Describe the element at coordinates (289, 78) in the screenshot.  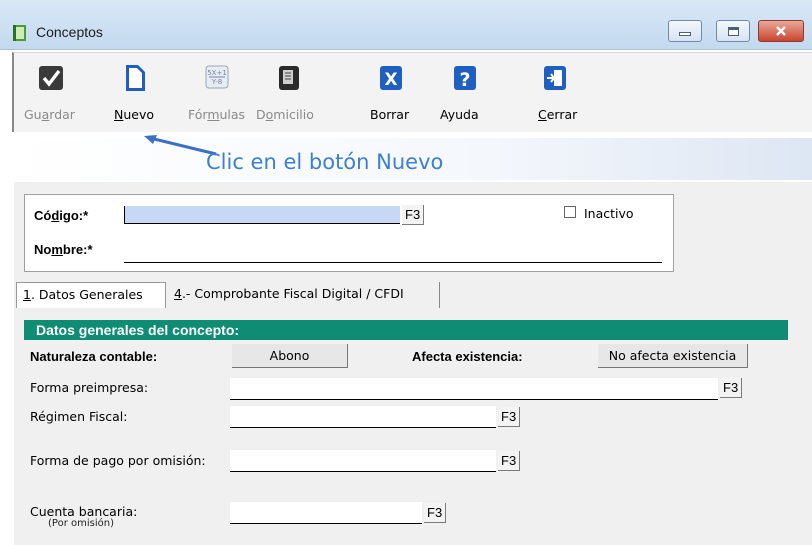
I see `address-book-icon` at that location.